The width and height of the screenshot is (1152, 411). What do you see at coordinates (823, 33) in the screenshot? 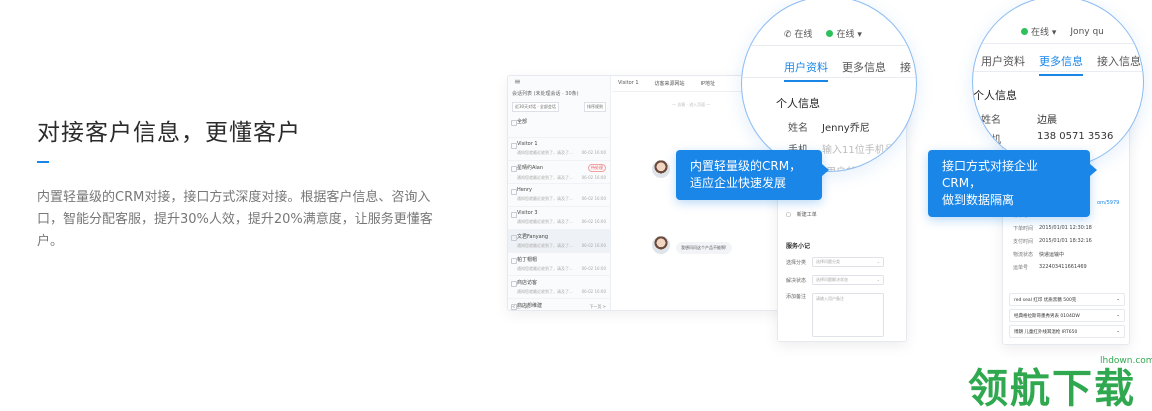
I see `status-bar: ✆ 在线 在线 ▾` at bounding box center [823, 33].